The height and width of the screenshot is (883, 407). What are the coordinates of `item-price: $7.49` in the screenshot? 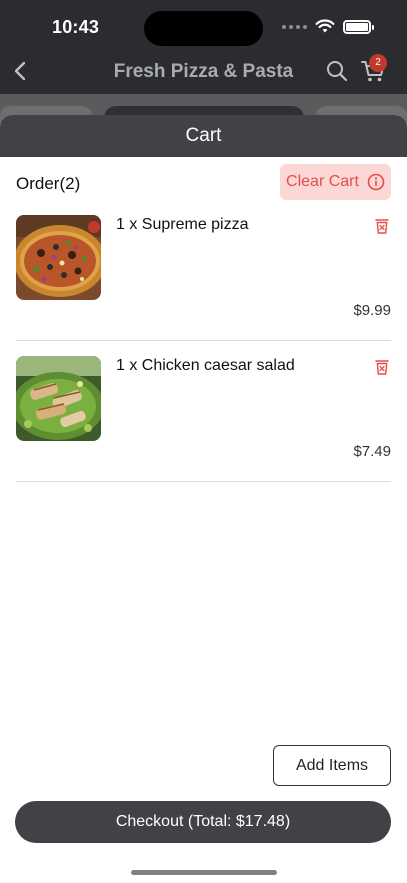 It's located at (372, 451).